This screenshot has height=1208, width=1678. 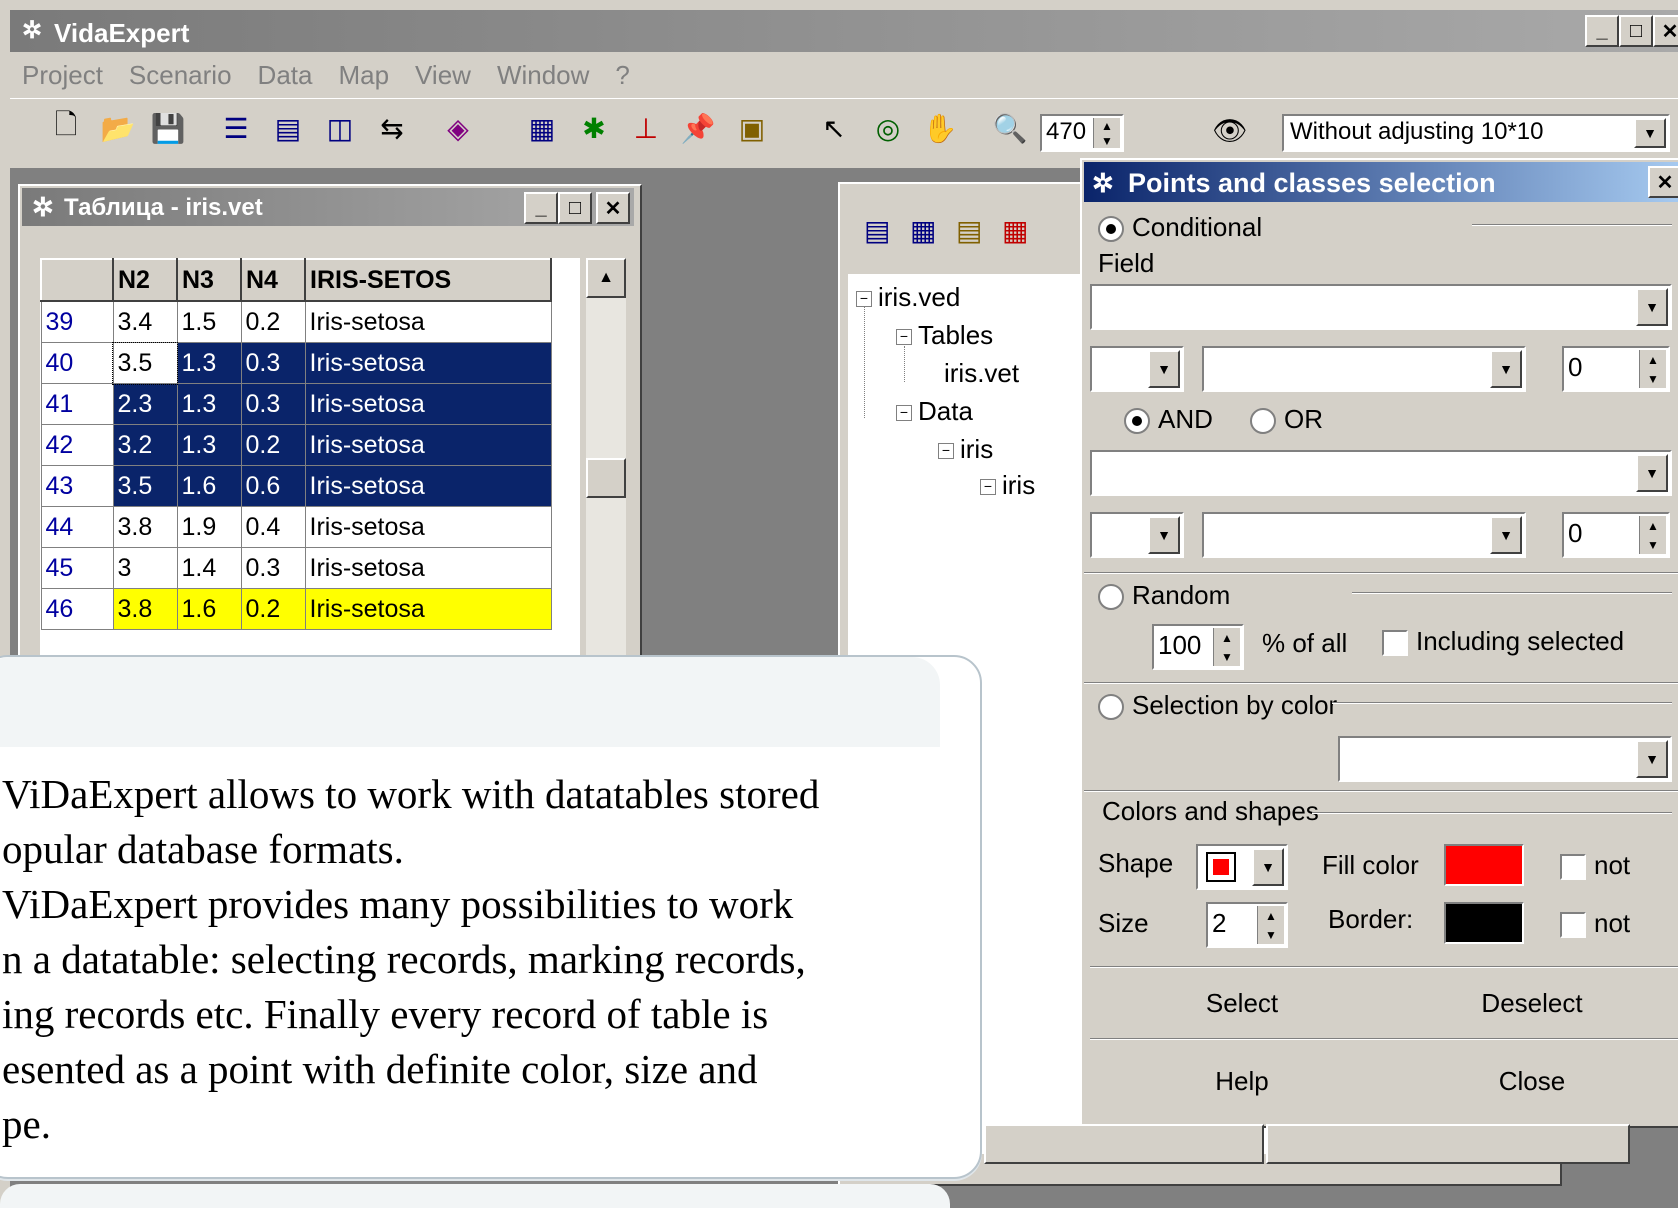 I want to click on deselect-button: Deselect, so click(x=1532, y=1003).